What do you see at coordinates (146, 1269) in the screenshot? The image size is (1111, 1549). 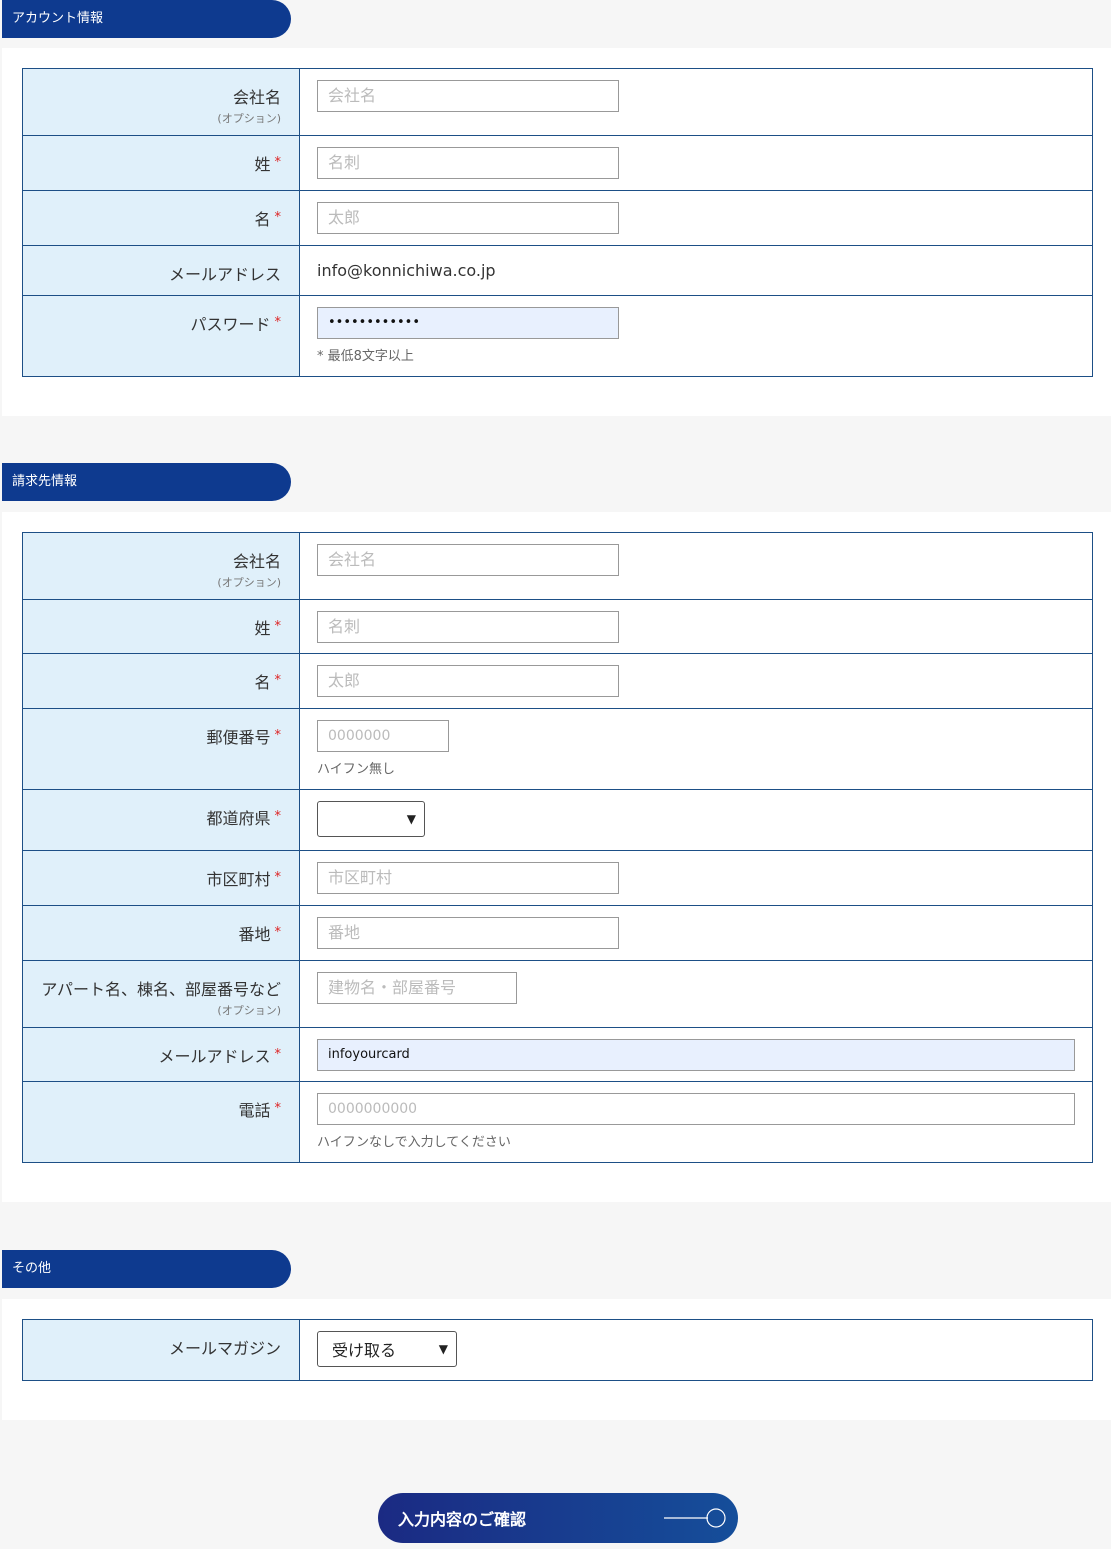 I see `section-header-other: その他` at bounding box center [146, 1269].